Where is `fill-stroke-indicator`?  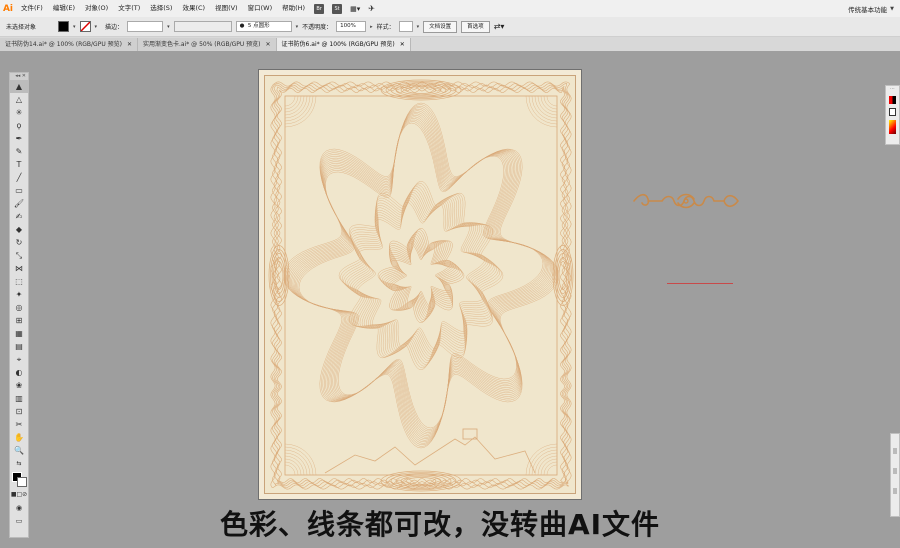 fill-stroke-indicator is located at coordinates (19, 479).